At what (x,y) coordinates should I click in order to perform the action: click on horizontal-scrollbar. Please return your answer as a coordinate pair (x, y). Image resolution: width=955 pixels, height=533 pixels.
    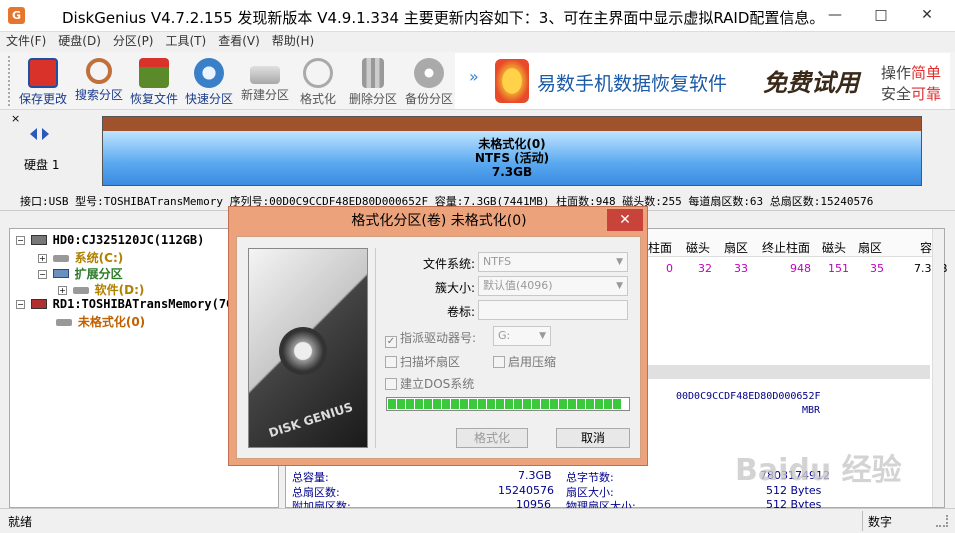
    Looking at the image, I should click on (788, 372).